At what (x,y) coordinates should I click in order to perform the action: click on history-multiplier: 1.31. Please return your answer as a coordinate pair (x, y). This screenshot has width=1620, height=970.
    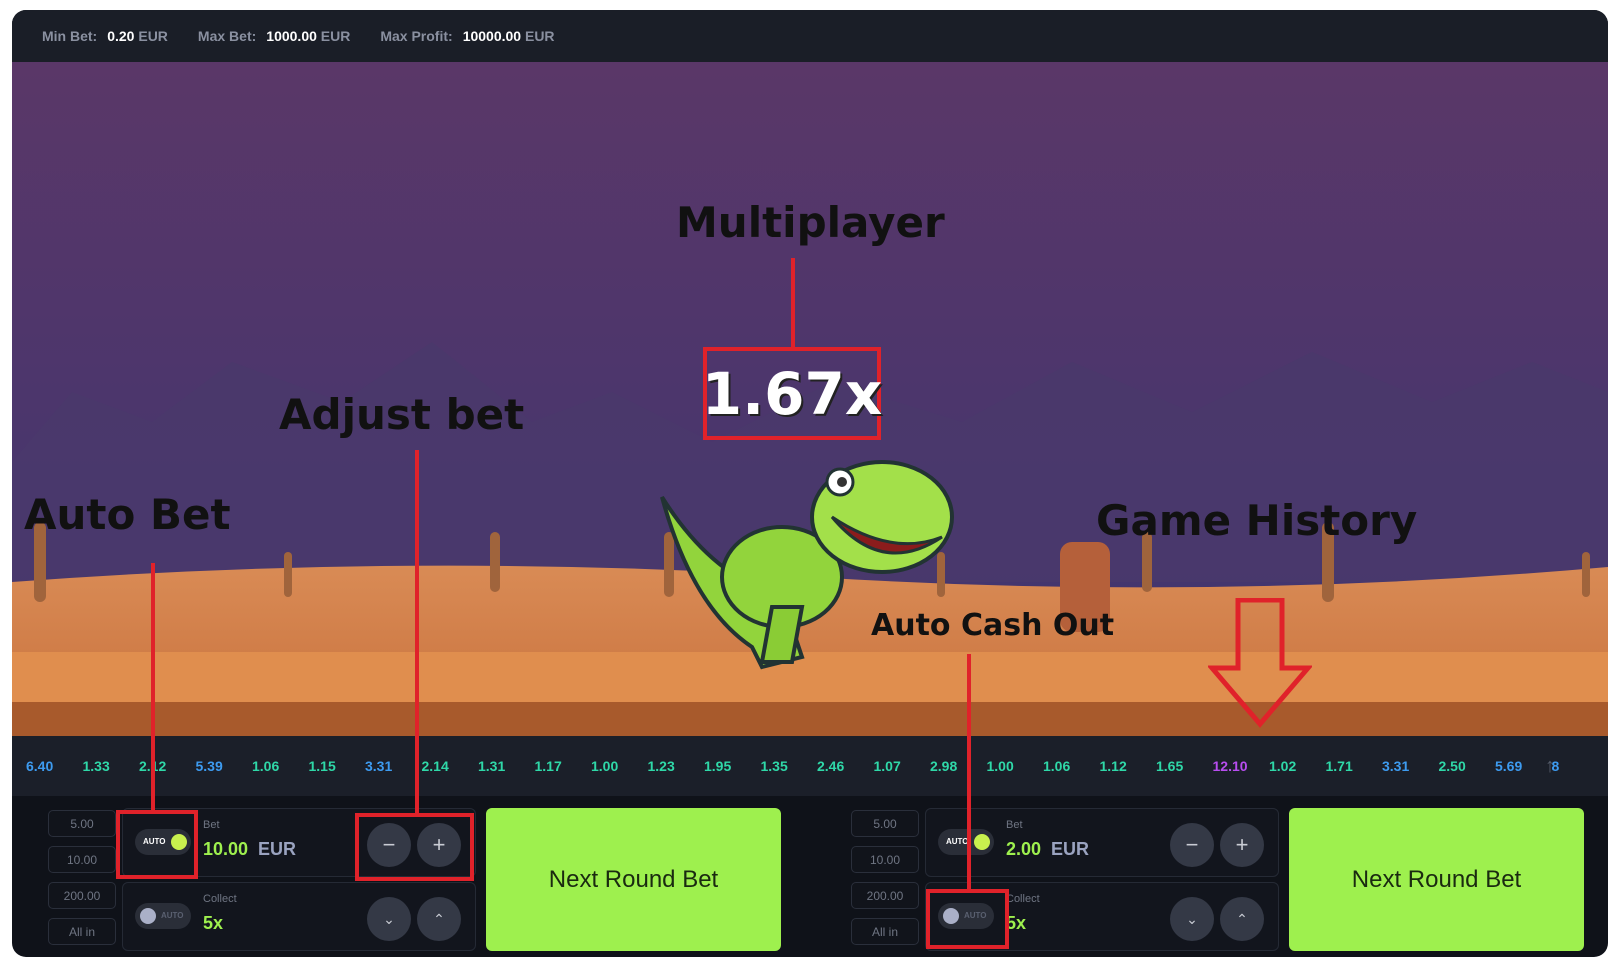
    Looking at the image, I should click on (492, 766).